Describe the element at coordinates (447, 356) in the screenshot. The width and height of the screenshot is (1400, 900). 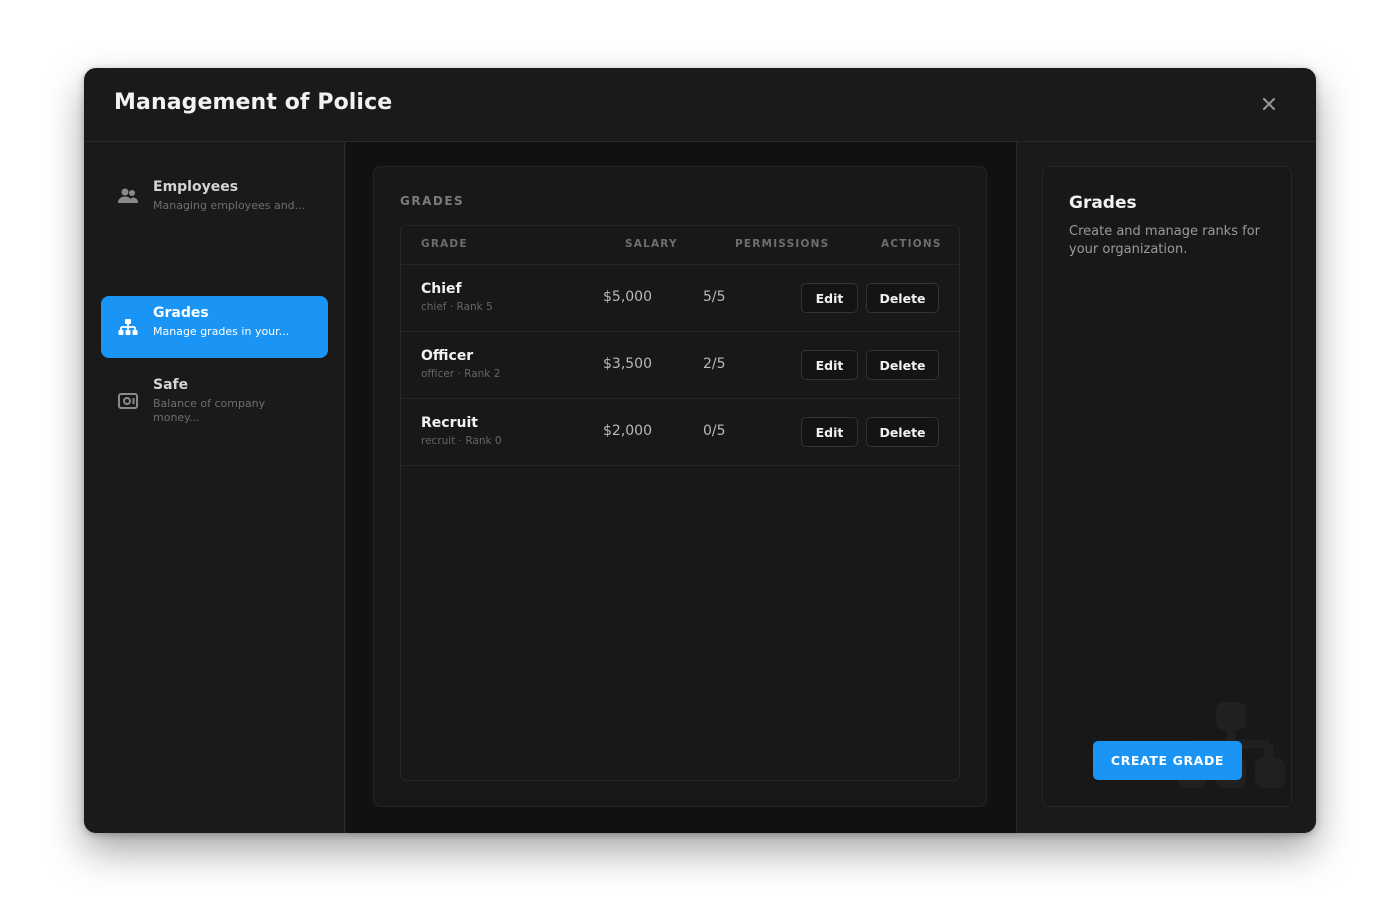
I see `grade-name: Officer` at that location.